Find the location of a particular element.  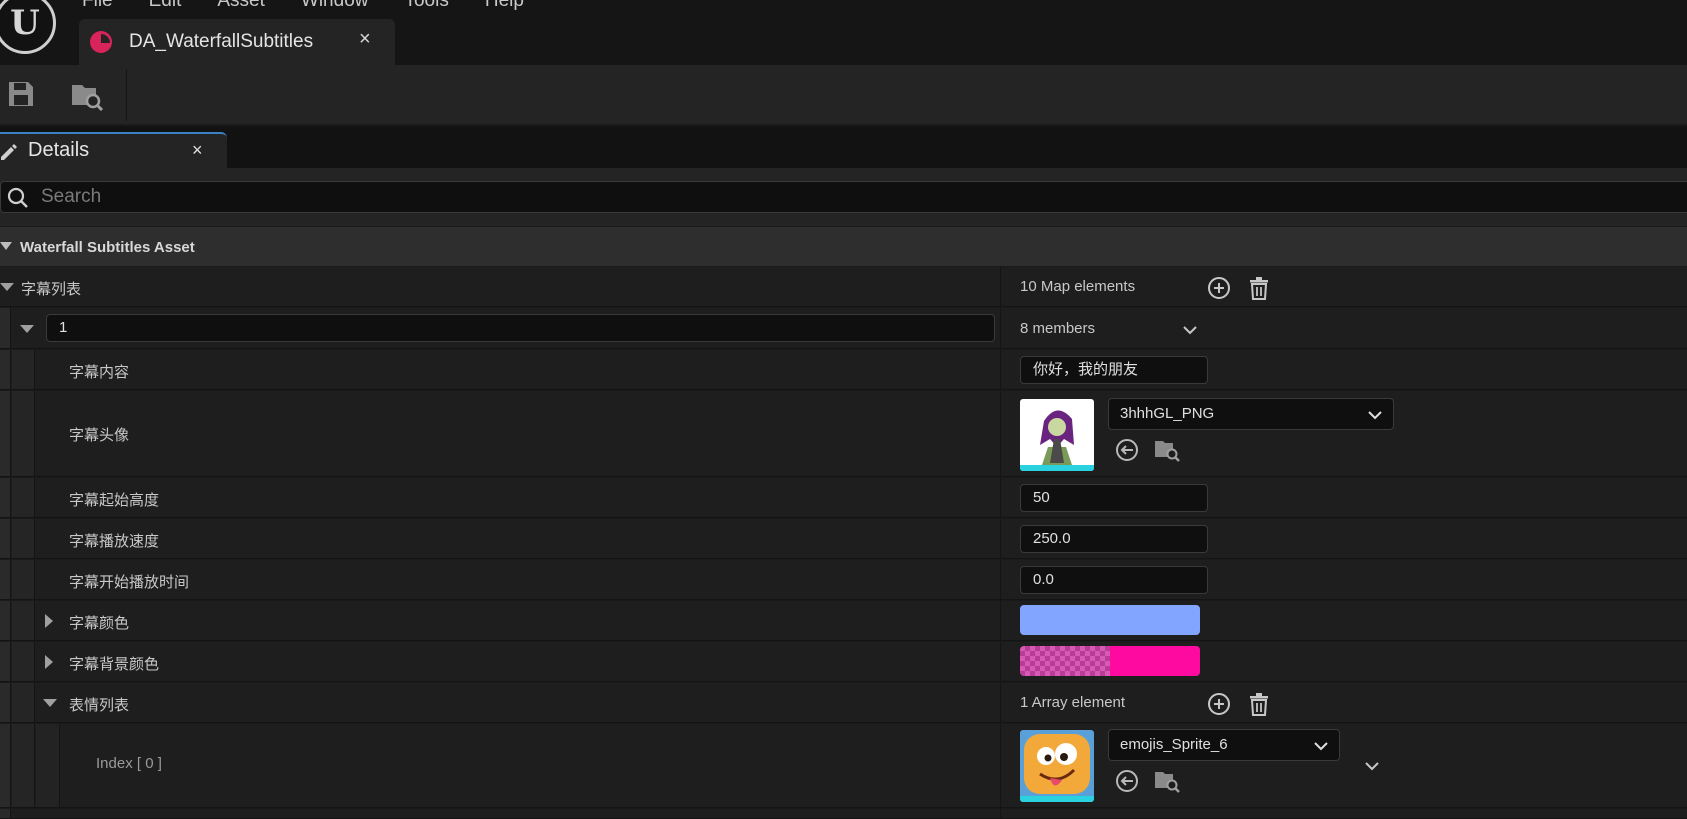

play-speed-field: 250.0 is located at coordinates (1114, 539).